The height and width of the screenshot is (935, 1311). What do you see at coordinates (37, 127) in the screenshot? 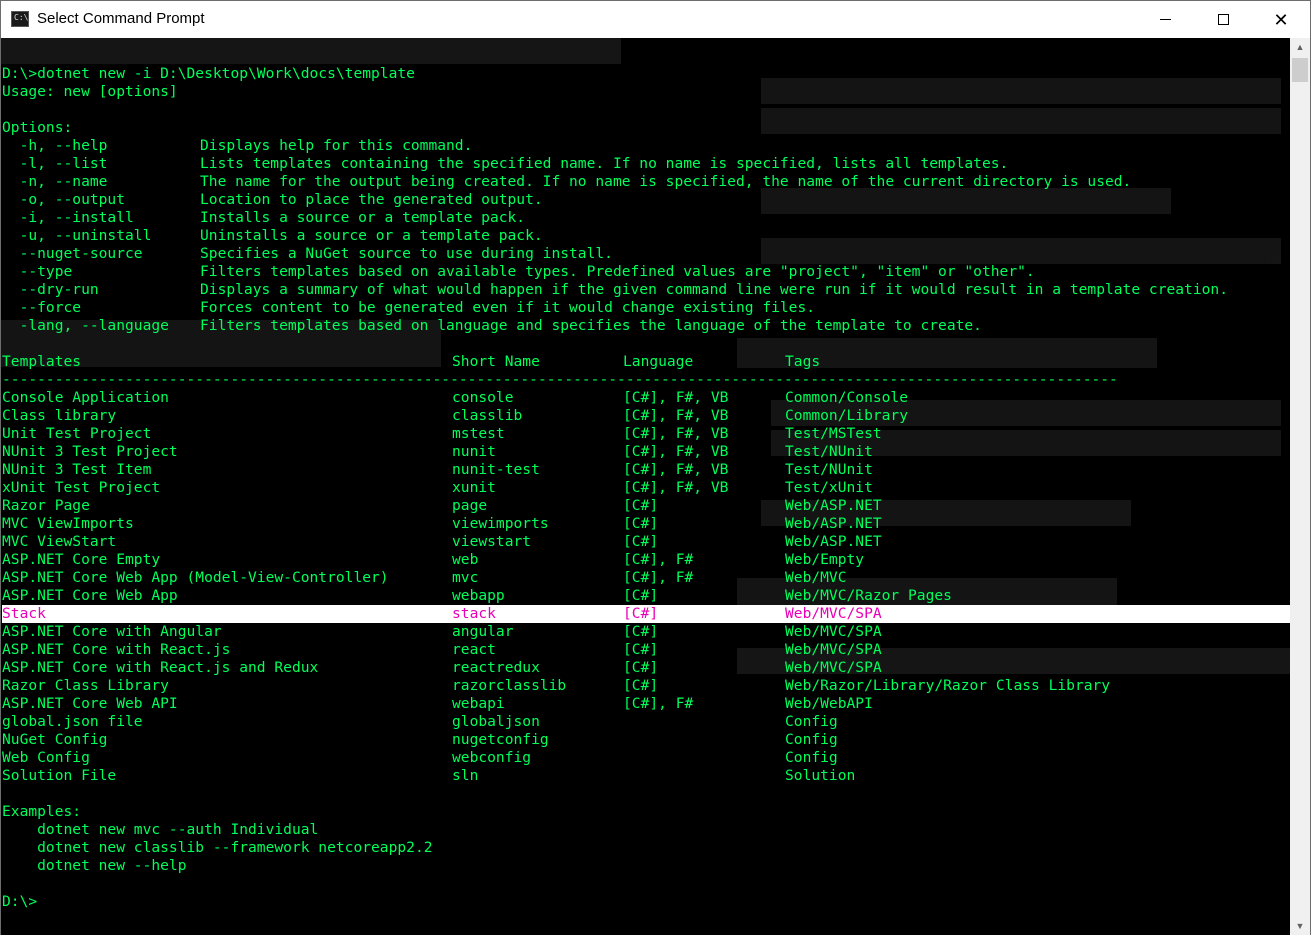
I see `options-header: Options:` at bounding box center [37, 127].